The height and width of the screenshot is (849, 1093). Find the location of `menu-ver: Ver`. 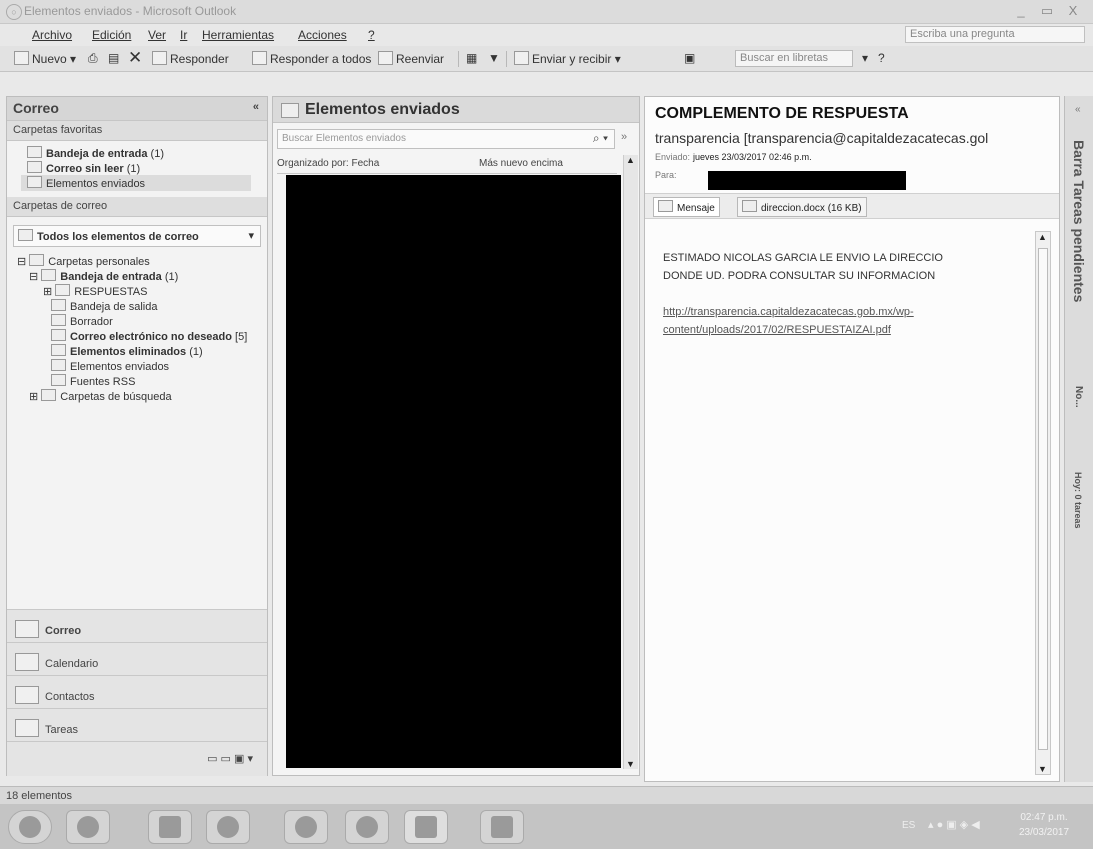

menu-ver: Ver is located at coordinates (157, 35).